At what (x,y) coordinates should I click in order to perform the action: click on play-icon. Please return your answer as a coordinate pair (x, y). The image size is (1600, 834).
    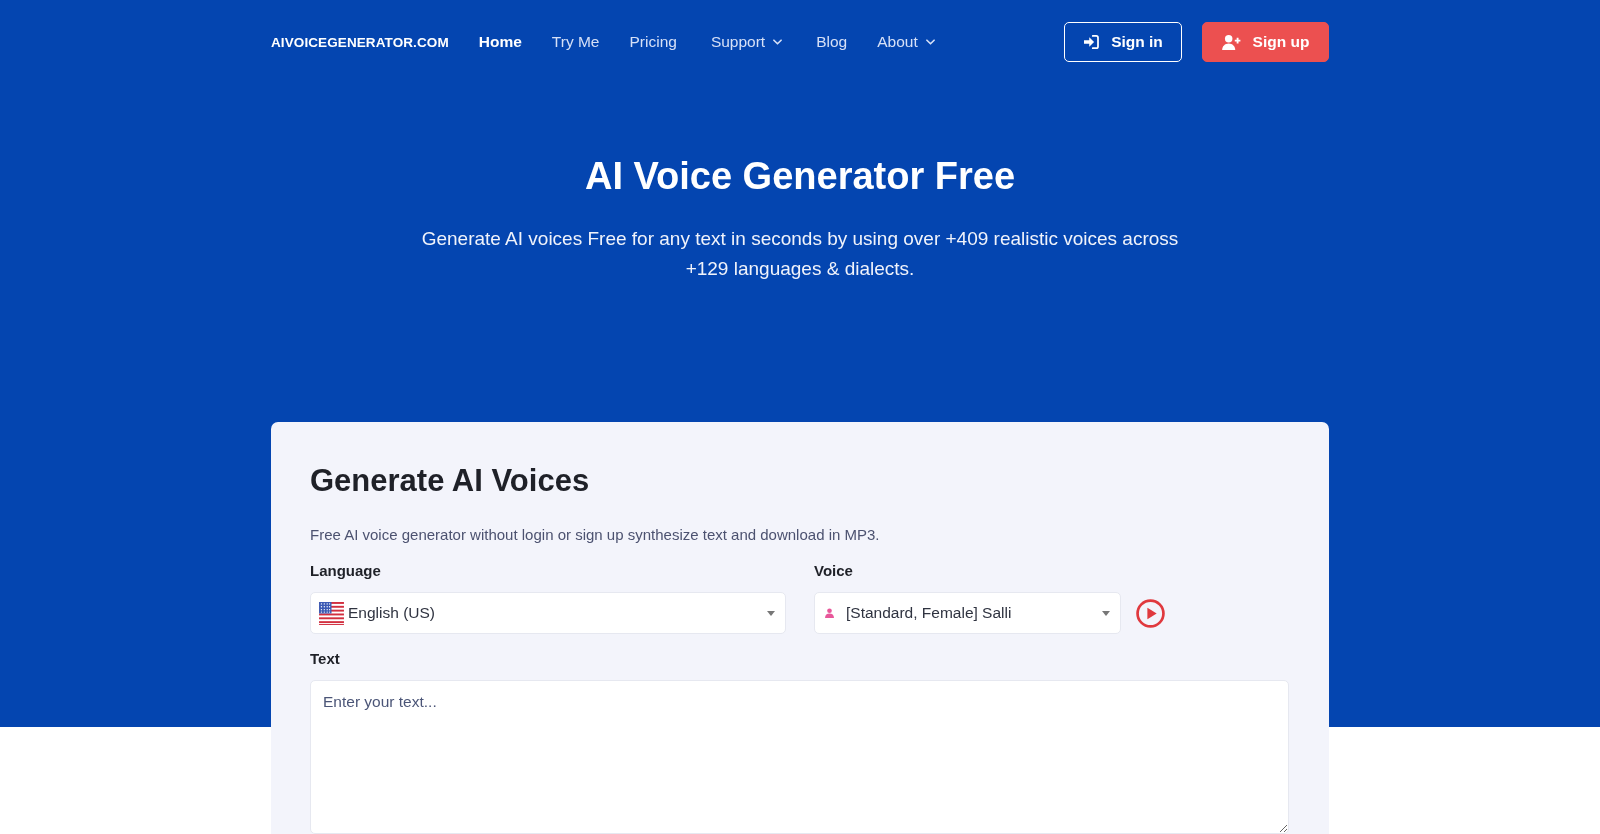
    Looking at the image, I should click on (1150, 613).